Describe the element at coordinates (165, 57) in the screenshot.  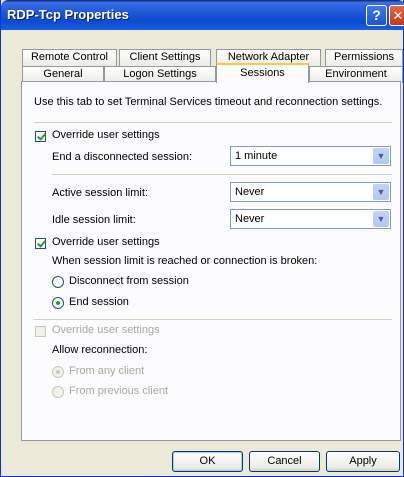
I see `tab-client-settings: Client Settings` at that location.